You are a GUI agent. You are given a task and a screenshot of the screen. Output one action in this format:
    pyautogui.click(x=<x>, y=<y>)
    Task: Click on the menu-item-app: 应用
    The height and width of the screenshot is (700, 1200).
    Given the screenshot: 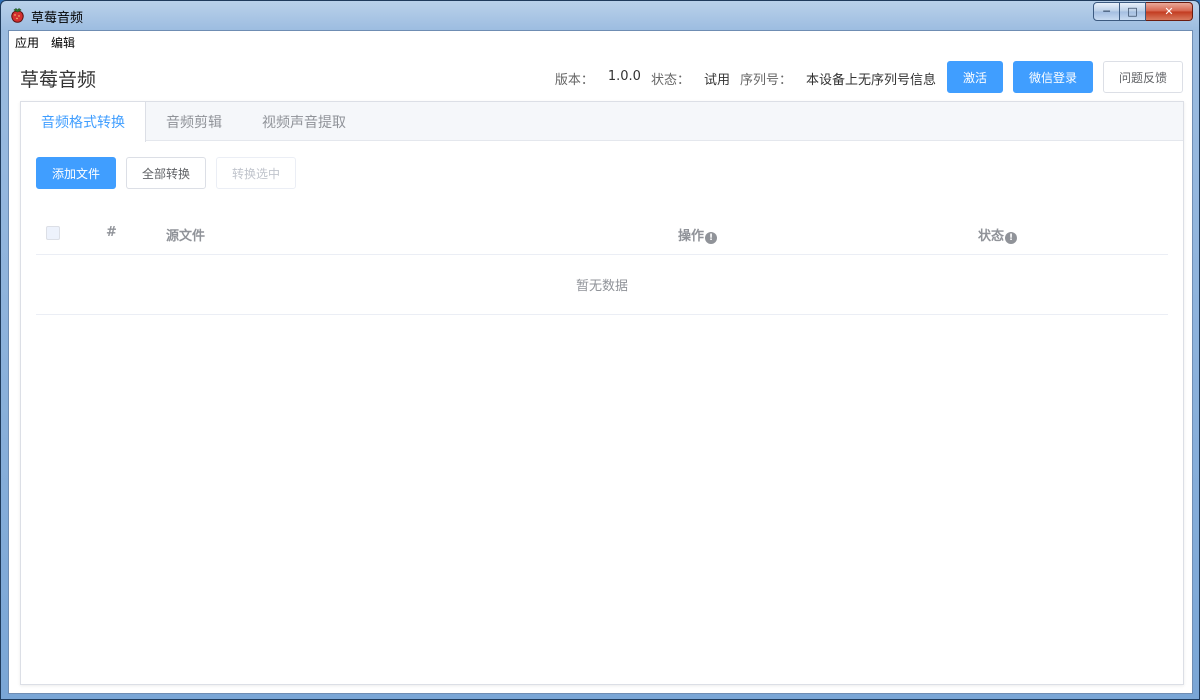 What is the action you would take?
    pyautogui.click(x=27, y=42)
    